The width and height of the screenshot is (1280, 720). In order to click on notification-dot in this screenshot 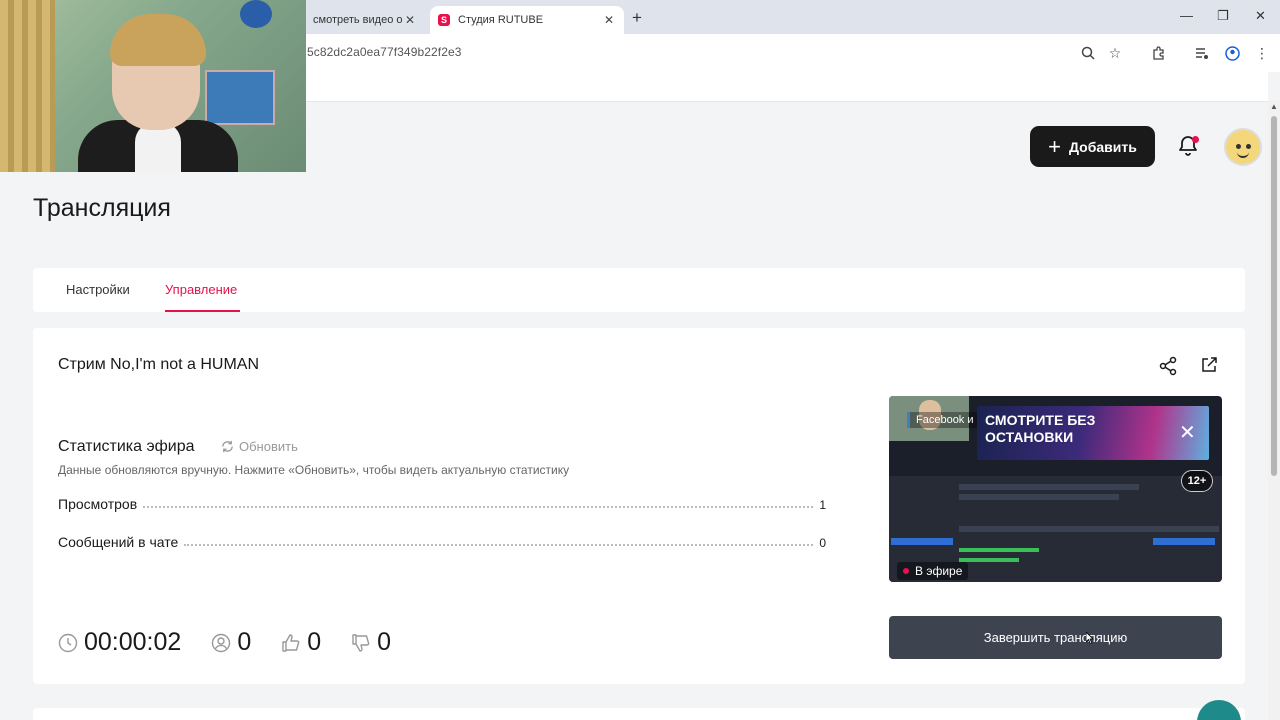, I will do `click(1195, 139)`.